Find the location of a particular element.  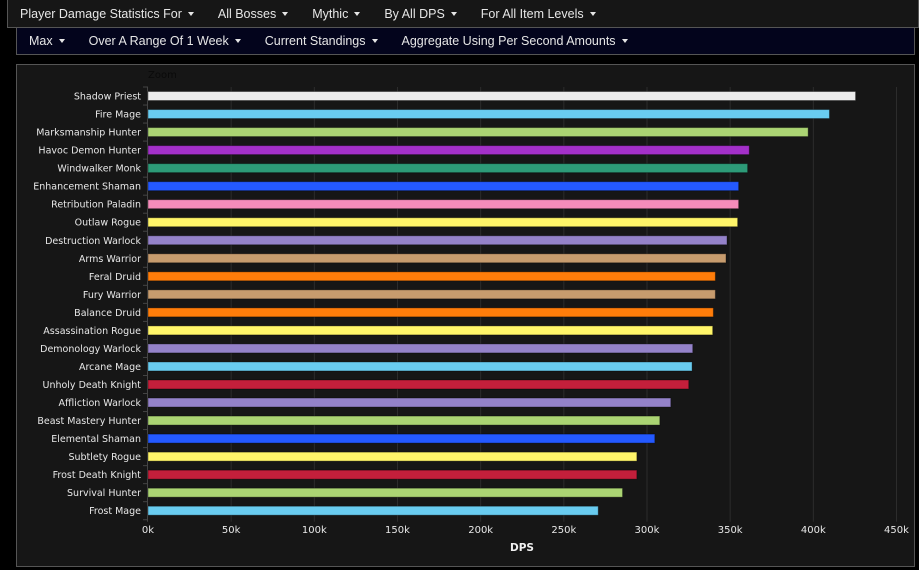

bar-subtlety-rogue is located at coordinates (392, 456).